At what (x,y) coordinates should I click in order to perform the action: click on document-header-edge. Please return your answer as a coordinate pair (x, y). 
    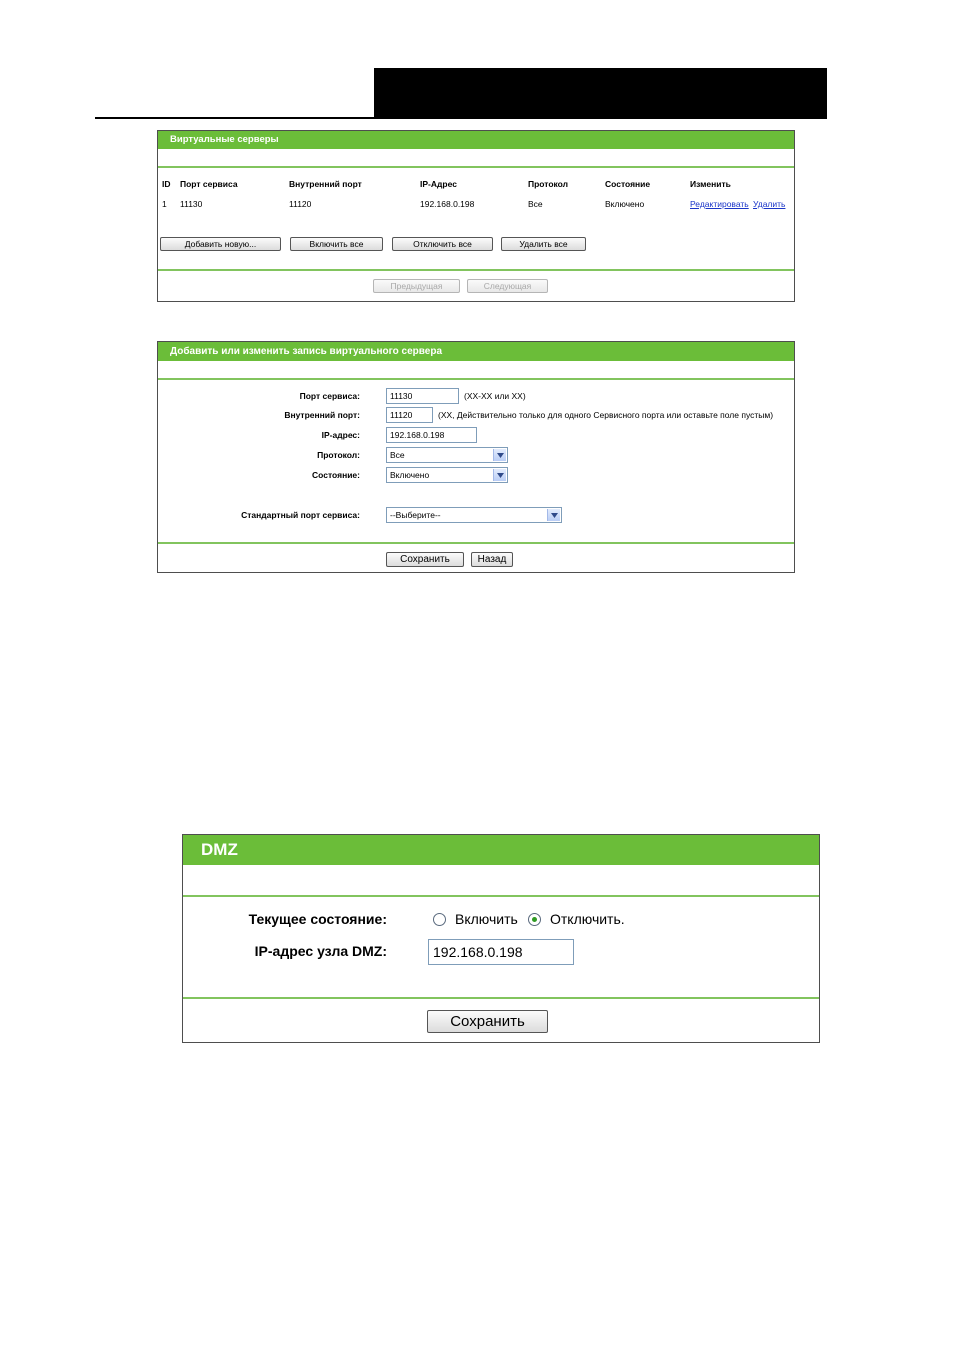
    Looking at the image, I should click on (825, 93).